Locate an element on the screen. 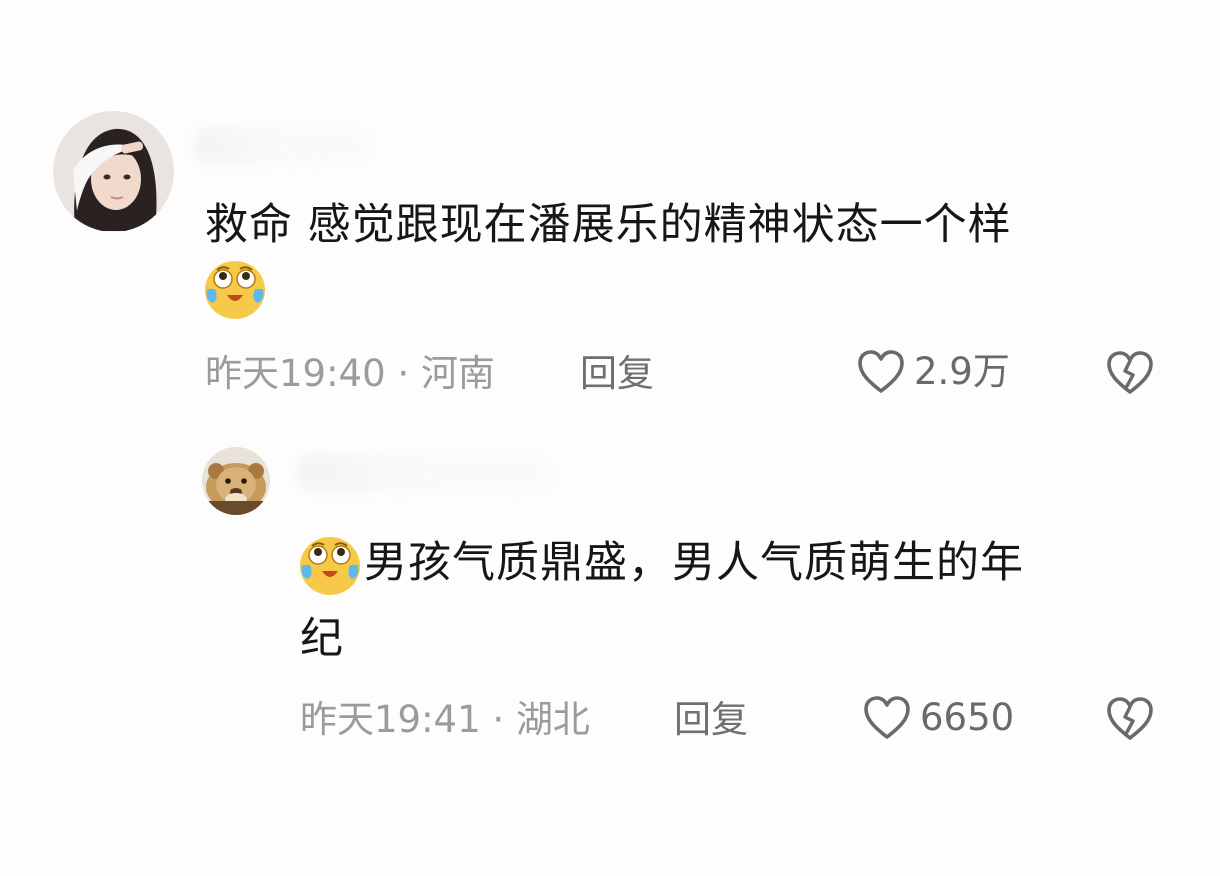  comment-location: 河南 is located at coordinates (457, 373).